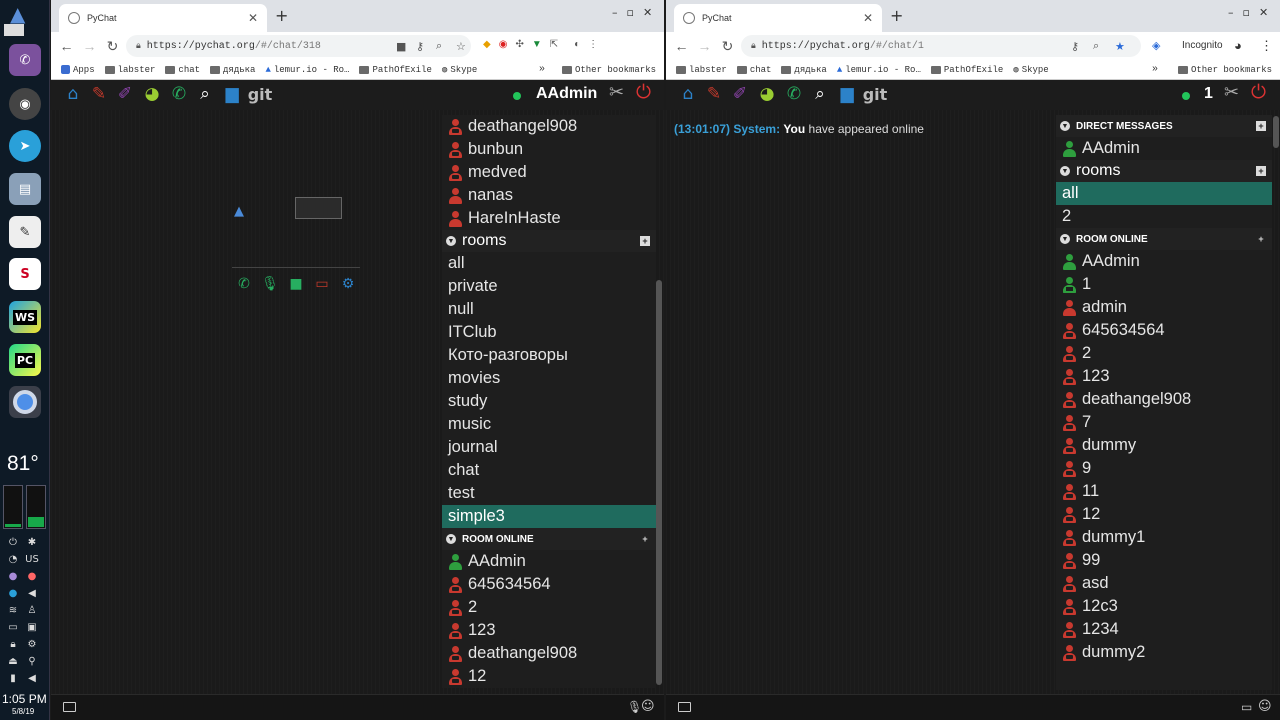  Describe the element at coordinates (549, 195) in the screenshot. I see `user-list-item: nanas` at that location.